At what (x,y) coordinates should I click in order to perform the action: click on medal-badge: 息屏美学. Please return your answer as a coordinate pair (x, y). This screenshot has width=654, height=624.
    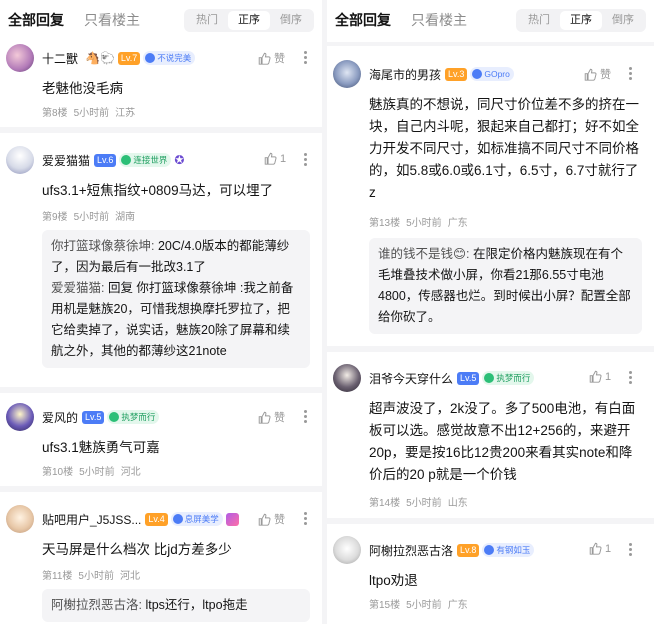
    Looking at the image, I should click on (196, 519).